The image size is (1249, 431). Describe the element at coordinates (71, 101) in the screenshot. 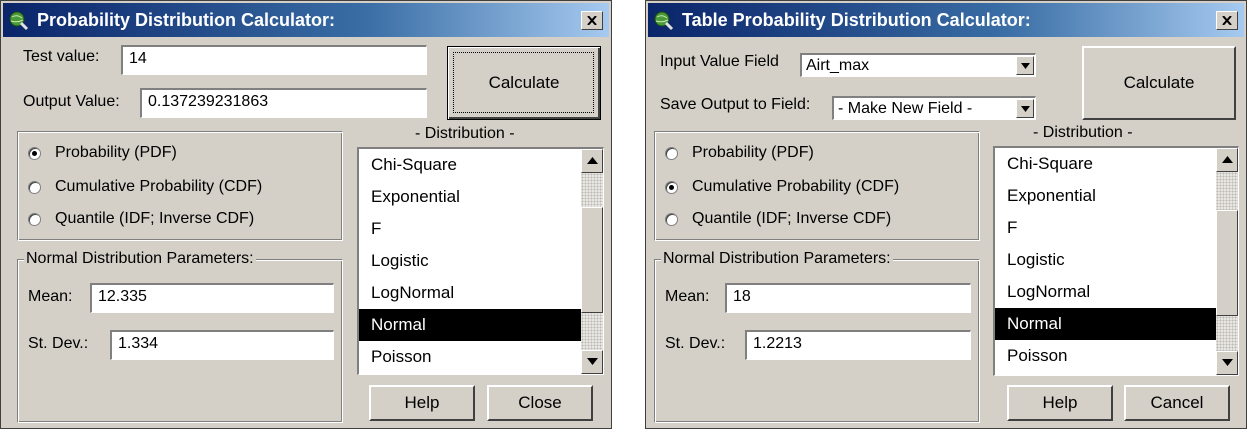

I see `output-value-label: Output Value:` at that location.